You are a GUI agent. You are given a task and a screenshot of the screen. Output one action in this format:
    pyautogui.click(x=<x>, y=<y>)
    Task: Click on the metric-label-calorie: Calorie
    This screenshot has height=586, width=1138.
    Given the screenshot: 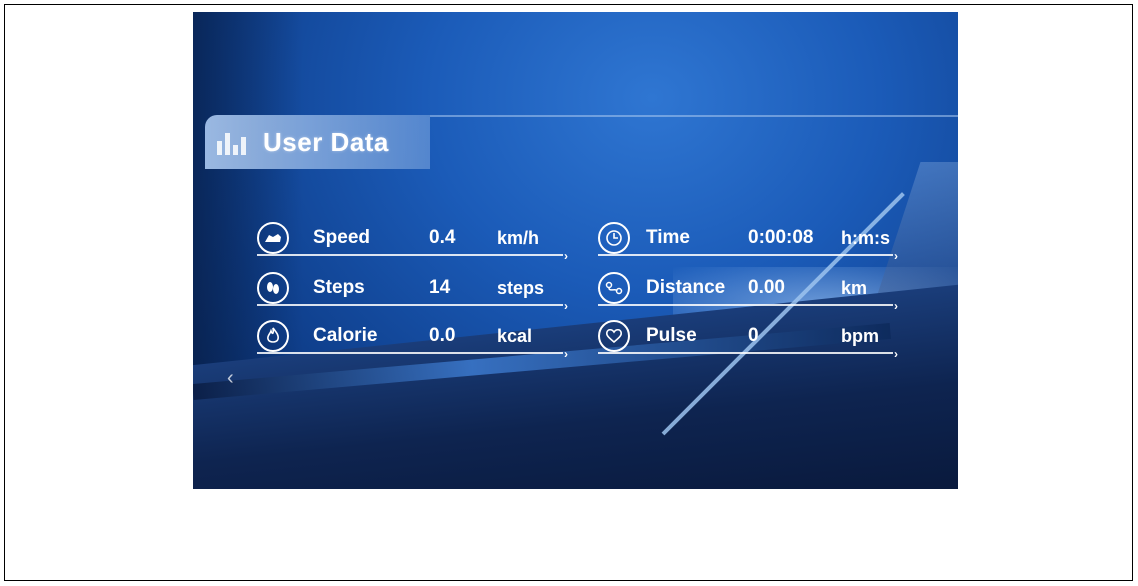 What is the action you would take?
    pyautogui.click(x=345, y=335)
    